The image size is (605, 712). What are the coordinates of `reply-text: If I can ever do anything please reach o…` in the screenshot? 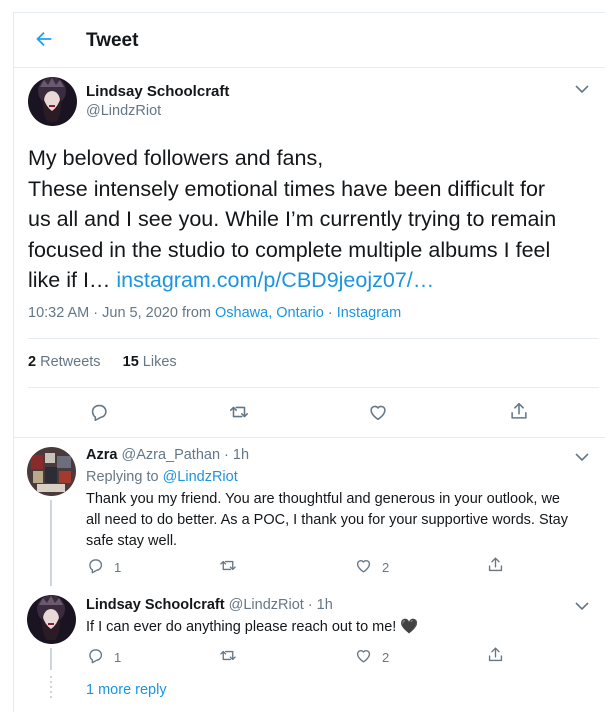 It's located at (252, 627).